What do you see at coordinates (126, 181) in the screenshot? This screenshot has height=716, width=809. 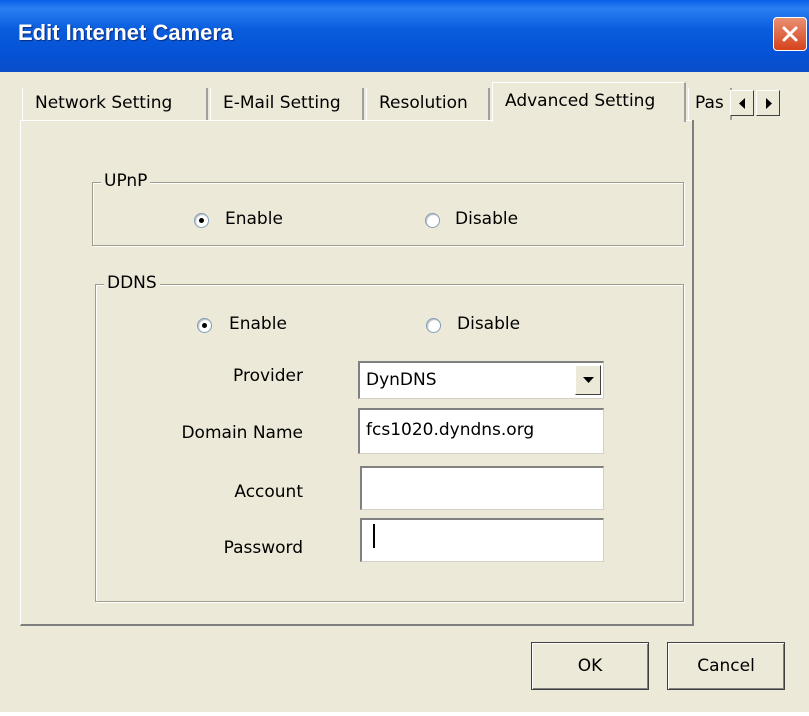 I see `upnp-group-label: UPnP` at bounding box center [126, 181].